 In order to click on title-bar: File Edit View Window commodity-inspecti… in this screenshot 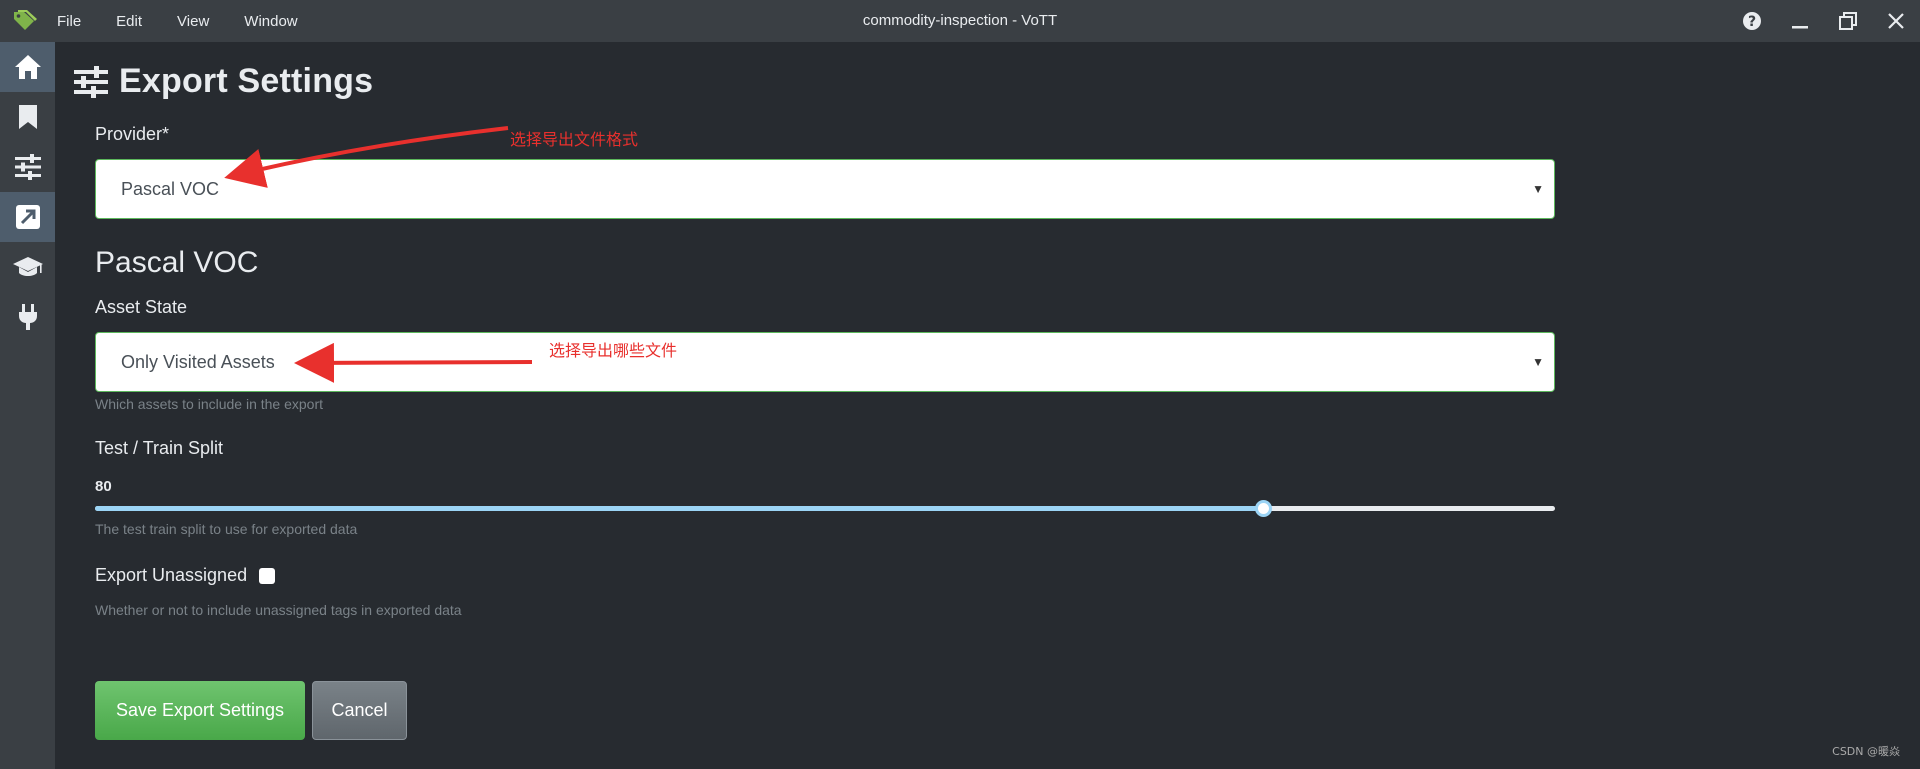, I will do `click(960, 21)`.